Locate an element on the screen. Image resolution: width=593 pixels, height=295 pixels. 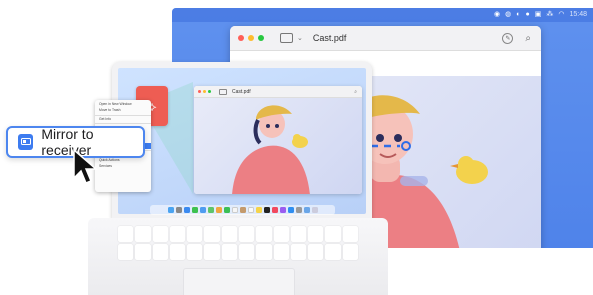
share-icon: ⁂ is located at coordinates (549, 15).